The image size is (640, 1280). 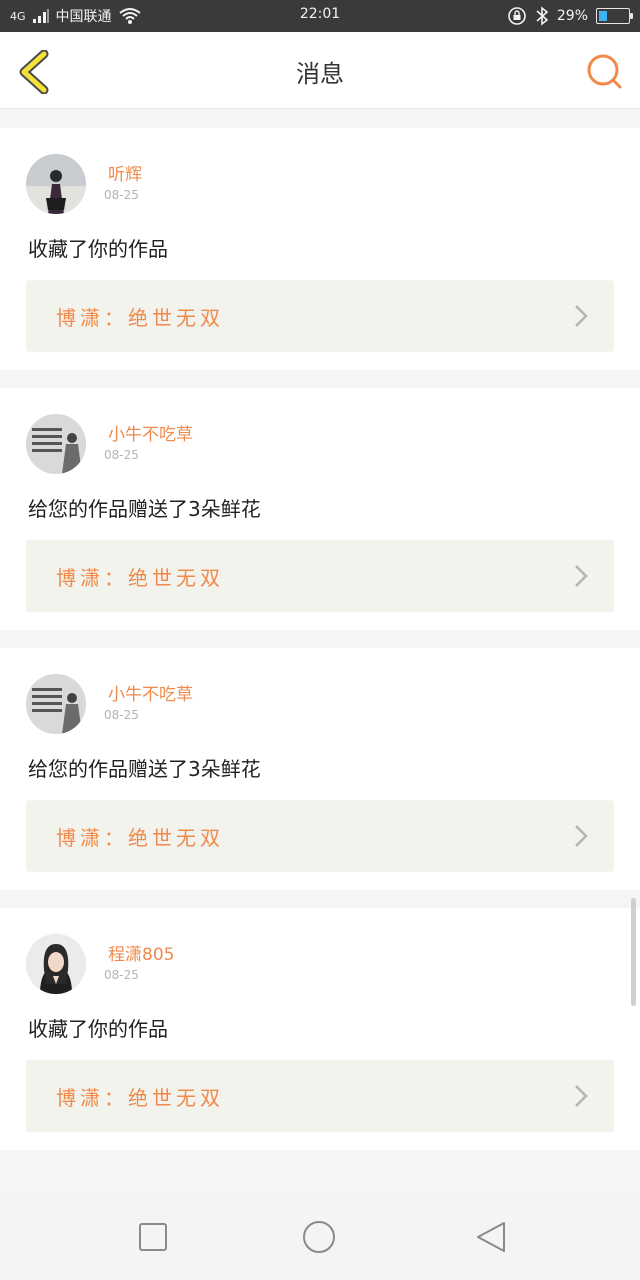 I want to click on user-name: 听辉, so click(x=125, y=172).